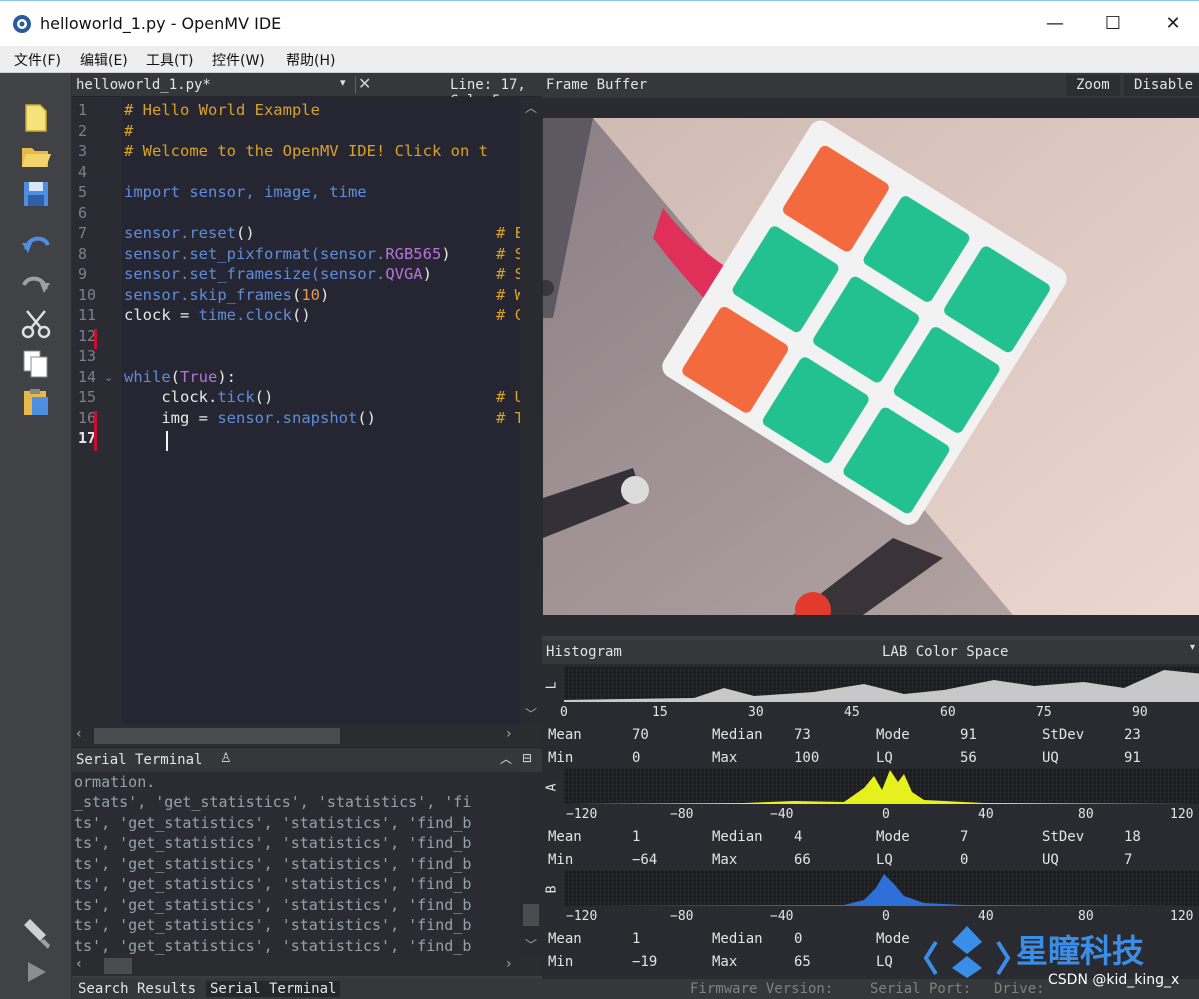 Image resolution: width=1199 pixels, height=999 pixels. What do you see at coordinates (36, 284) in the screenshot?
I see `redo-icon` at bounding box center [36, 284].